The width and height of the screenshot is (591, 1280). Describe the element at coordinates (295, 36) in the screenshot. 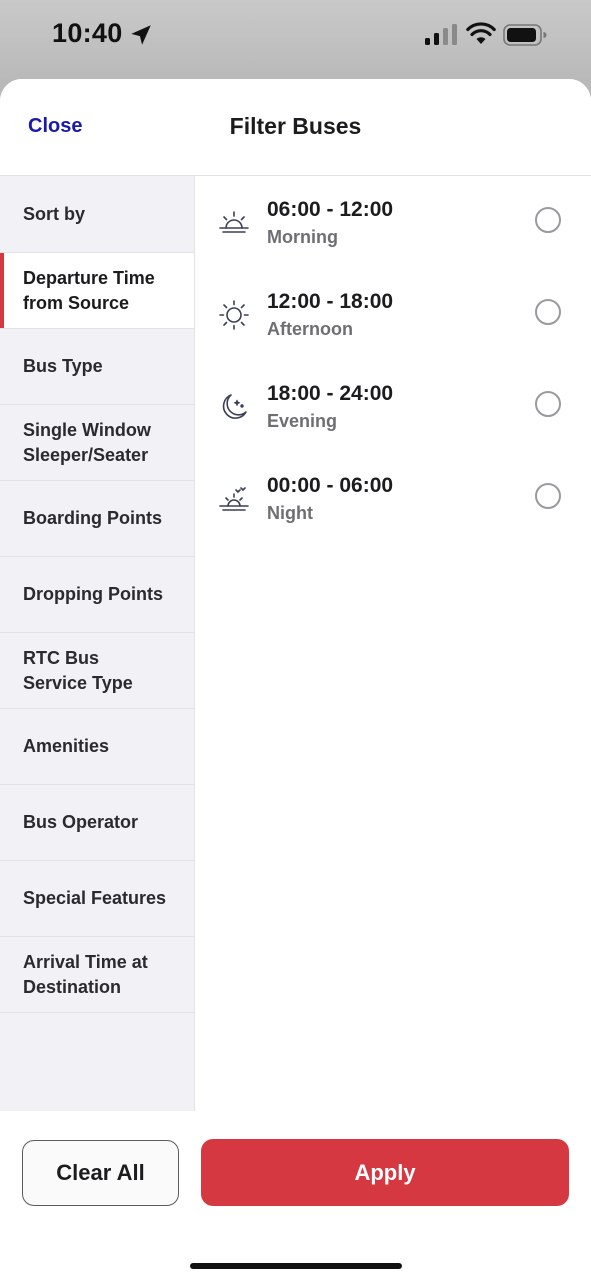

I see `status-bar: 10:40` at that location.